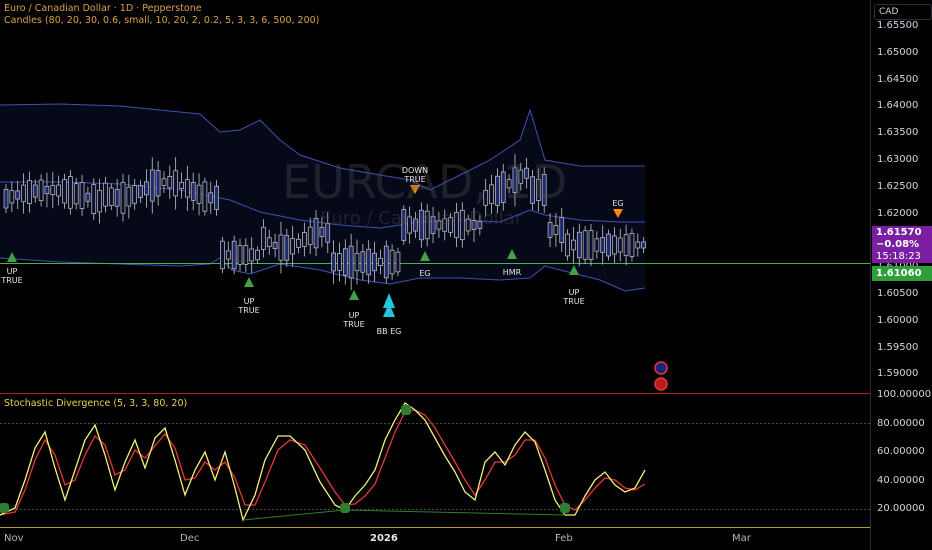  Describe the element at coordinates (898, 244) in the screenshot. I see `price-change: −0.08%` at that location.